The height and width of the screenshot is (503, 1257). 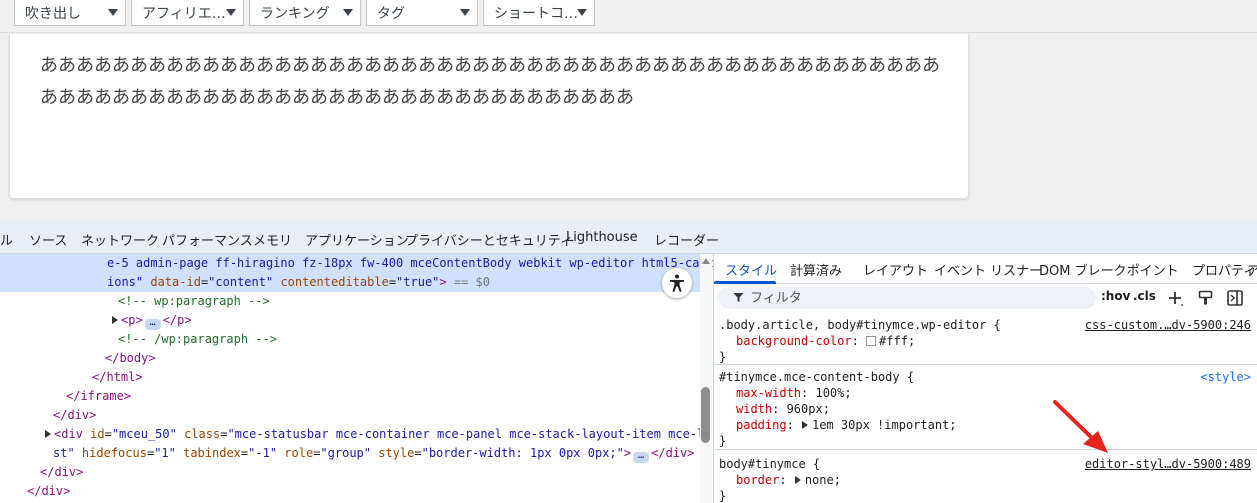 I want to click on rule-property: width: 960px;, so click(x=984, y=409).